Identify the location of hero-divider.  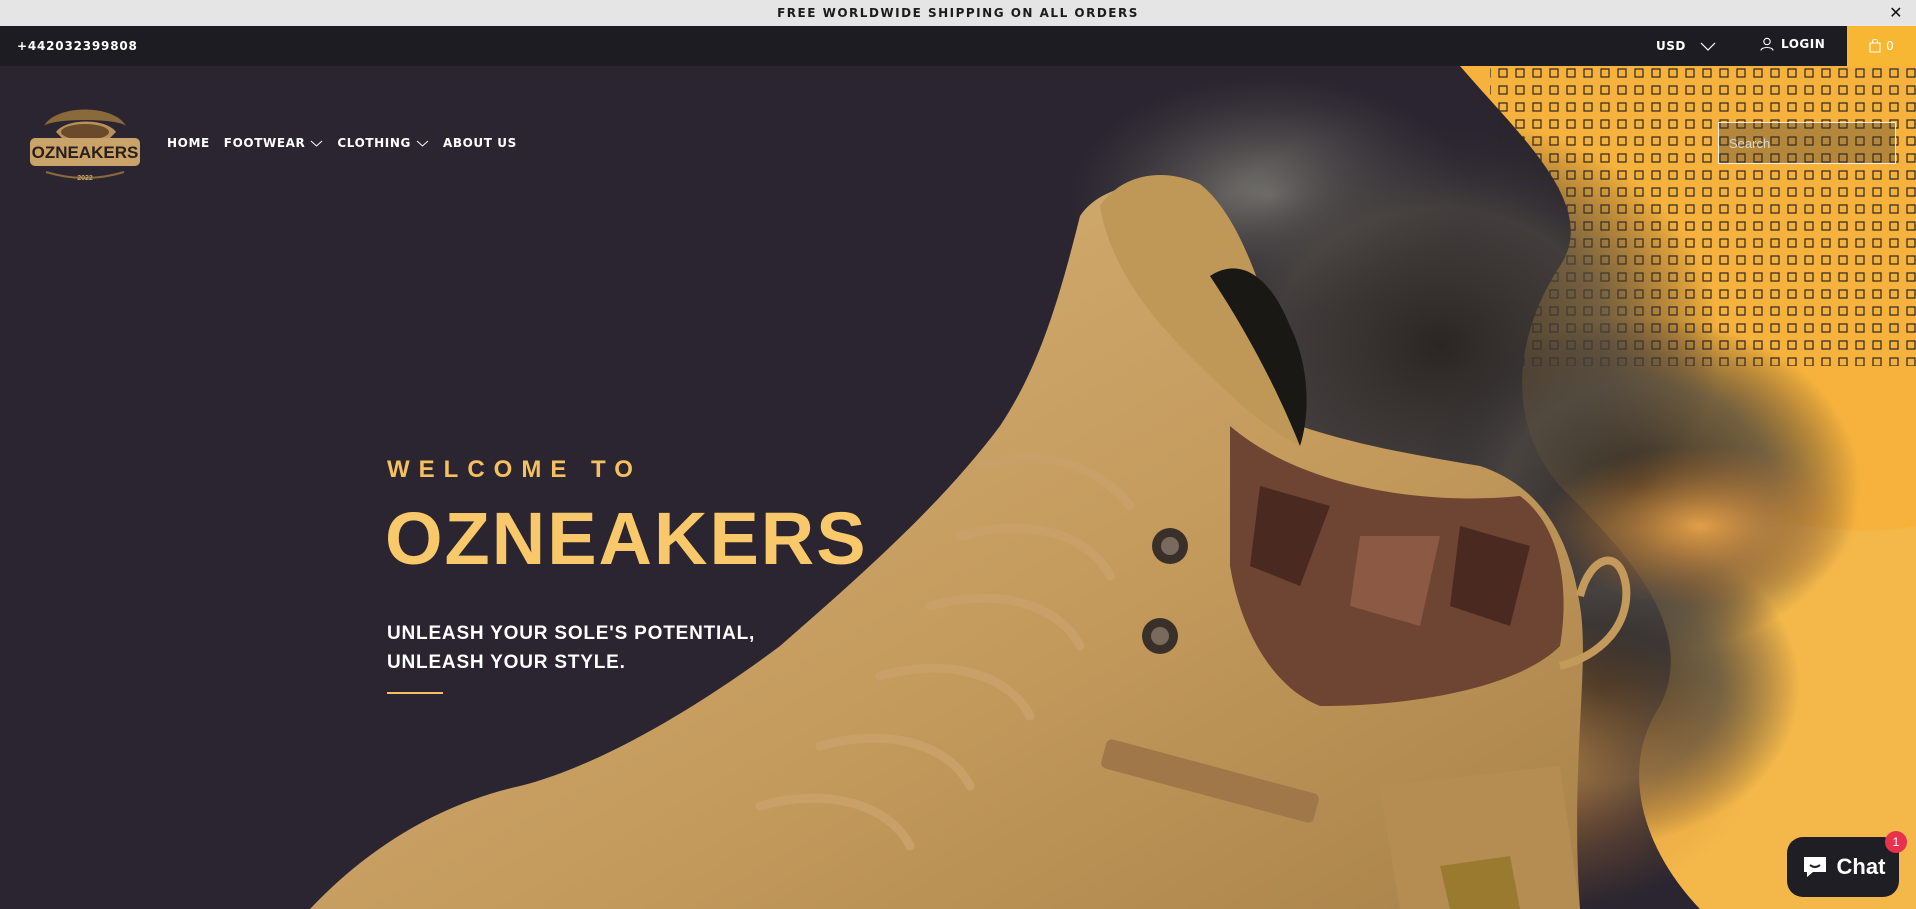
(415, 693).